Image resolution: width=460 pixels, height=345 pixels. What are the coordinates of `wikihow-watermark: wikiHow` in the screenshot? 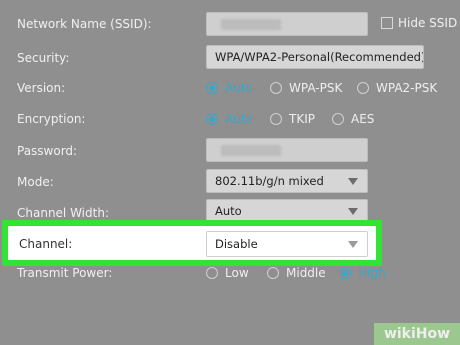 It's located at (417, 334).